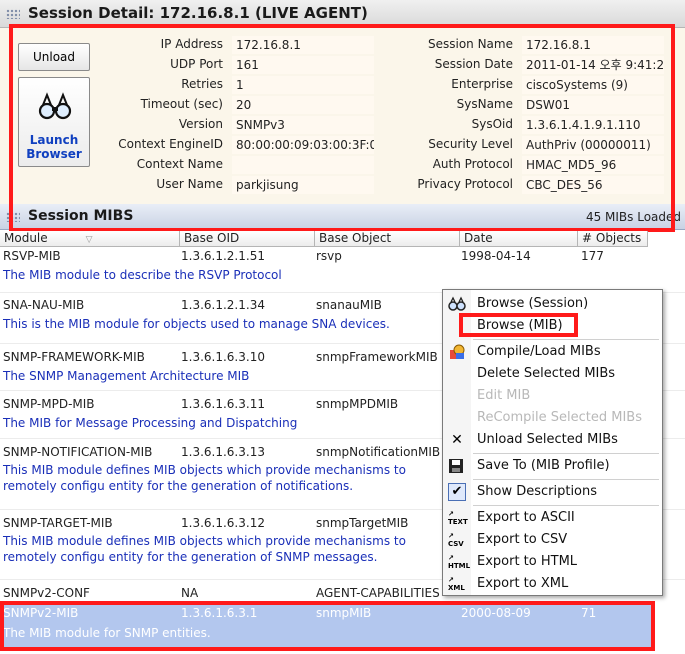 Image resolution: width=685 pixels, height=654 pixels. Describe the element at coordinates (54, 57) in the screenshot. I see `unload-button: Unload` at that location.